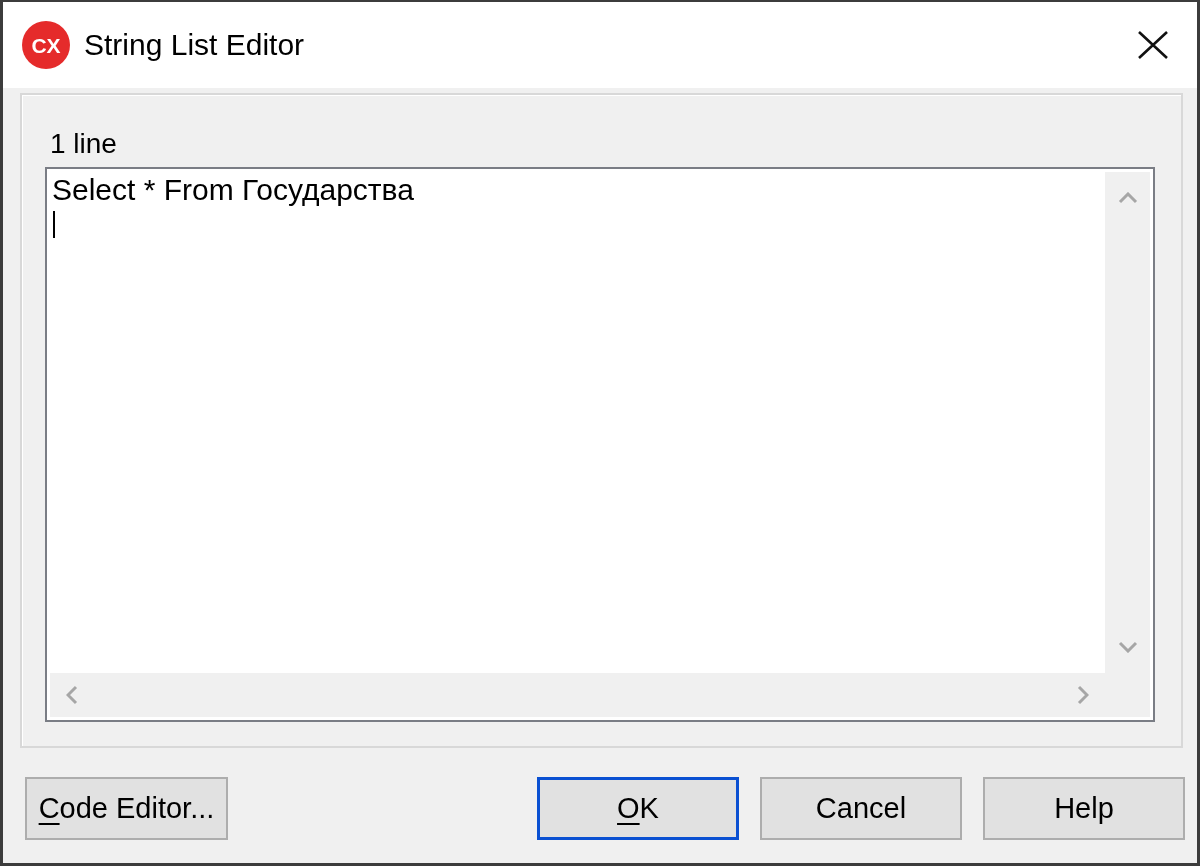 The image size is (1200, 866). Describe the element at coordinates (1127, 198) in the screenshot. I see `chevron-up-icon` at that location.